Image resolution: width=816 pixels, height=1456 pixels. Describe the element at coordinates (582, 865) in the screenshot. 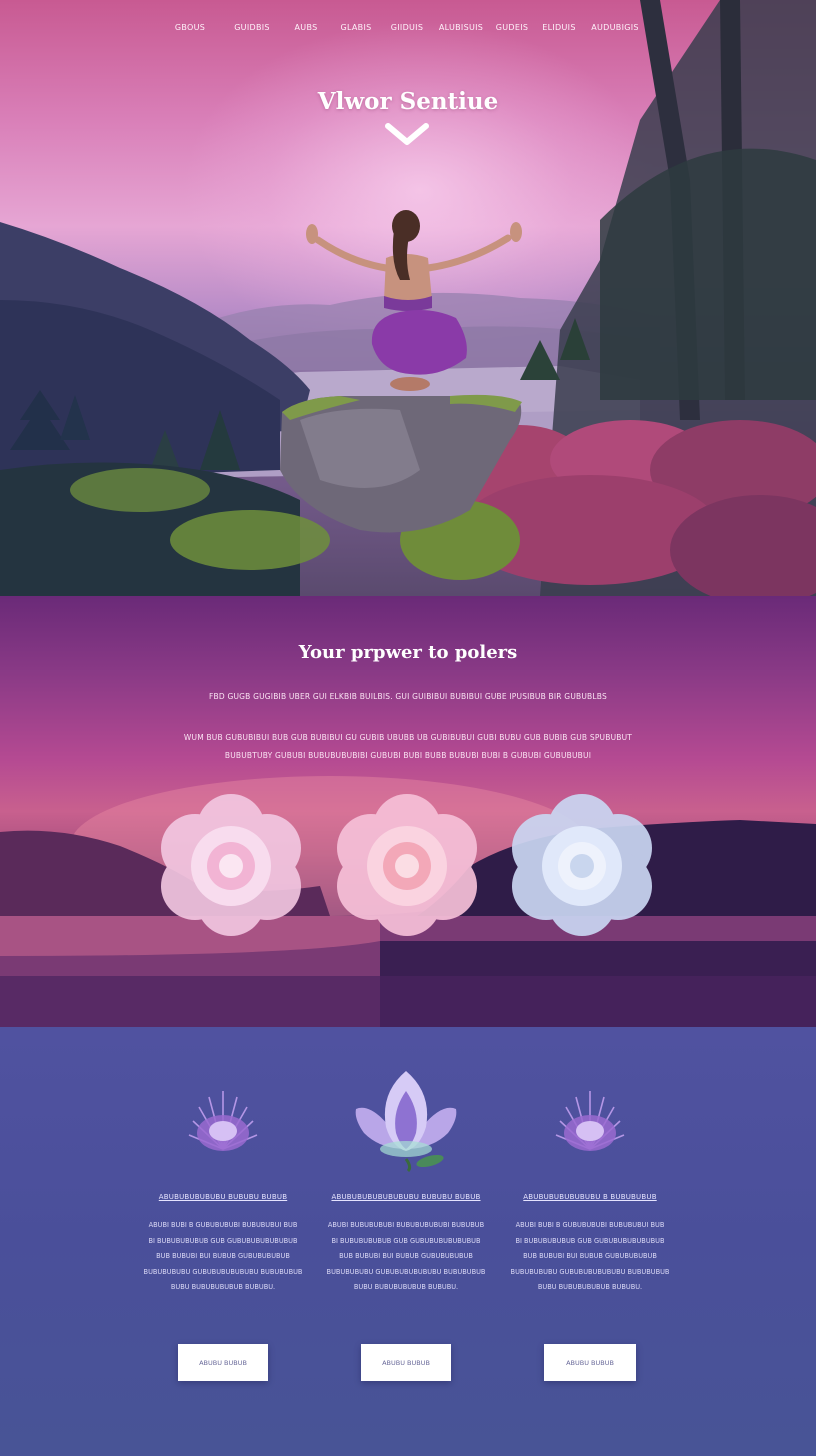

I see `blue-bloom-icon` at that location.